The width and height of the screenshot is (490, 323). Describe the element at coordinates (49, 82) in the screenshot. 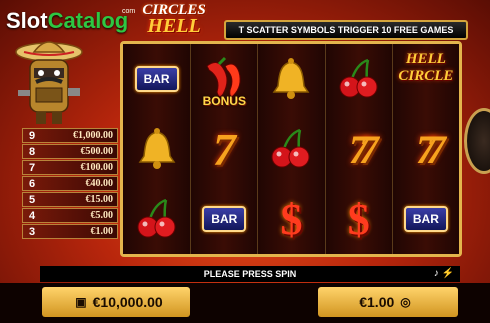

I see `mascot-character` at that location.